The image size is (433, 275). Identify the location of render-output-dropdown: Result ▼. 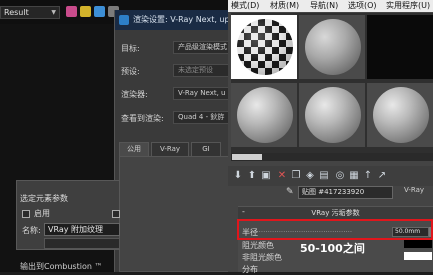
(30, 12).